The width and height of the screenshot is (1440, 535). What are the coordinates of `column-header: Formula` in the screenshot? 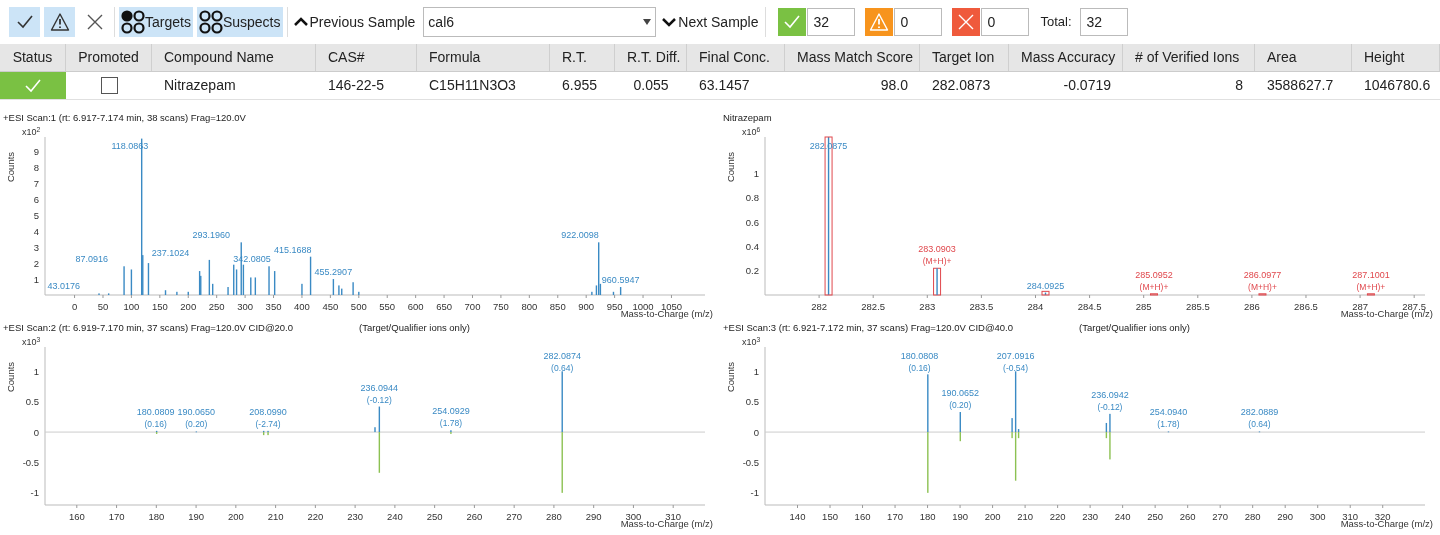 It's located at (483, 57).